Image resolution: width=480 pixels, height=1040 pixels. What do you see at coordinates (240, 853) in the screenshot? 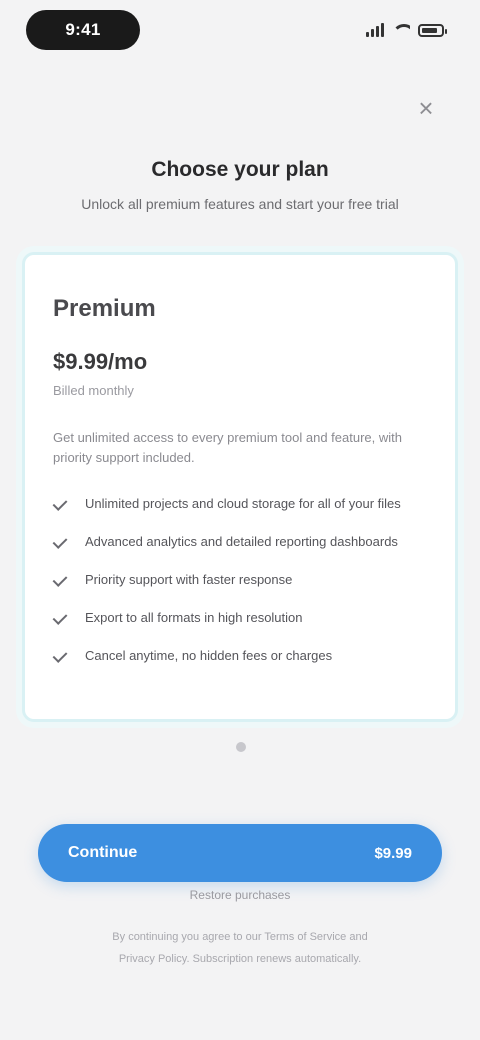
I see `subscribe-button: Continue $9.99` at bounding box center [240, 853].